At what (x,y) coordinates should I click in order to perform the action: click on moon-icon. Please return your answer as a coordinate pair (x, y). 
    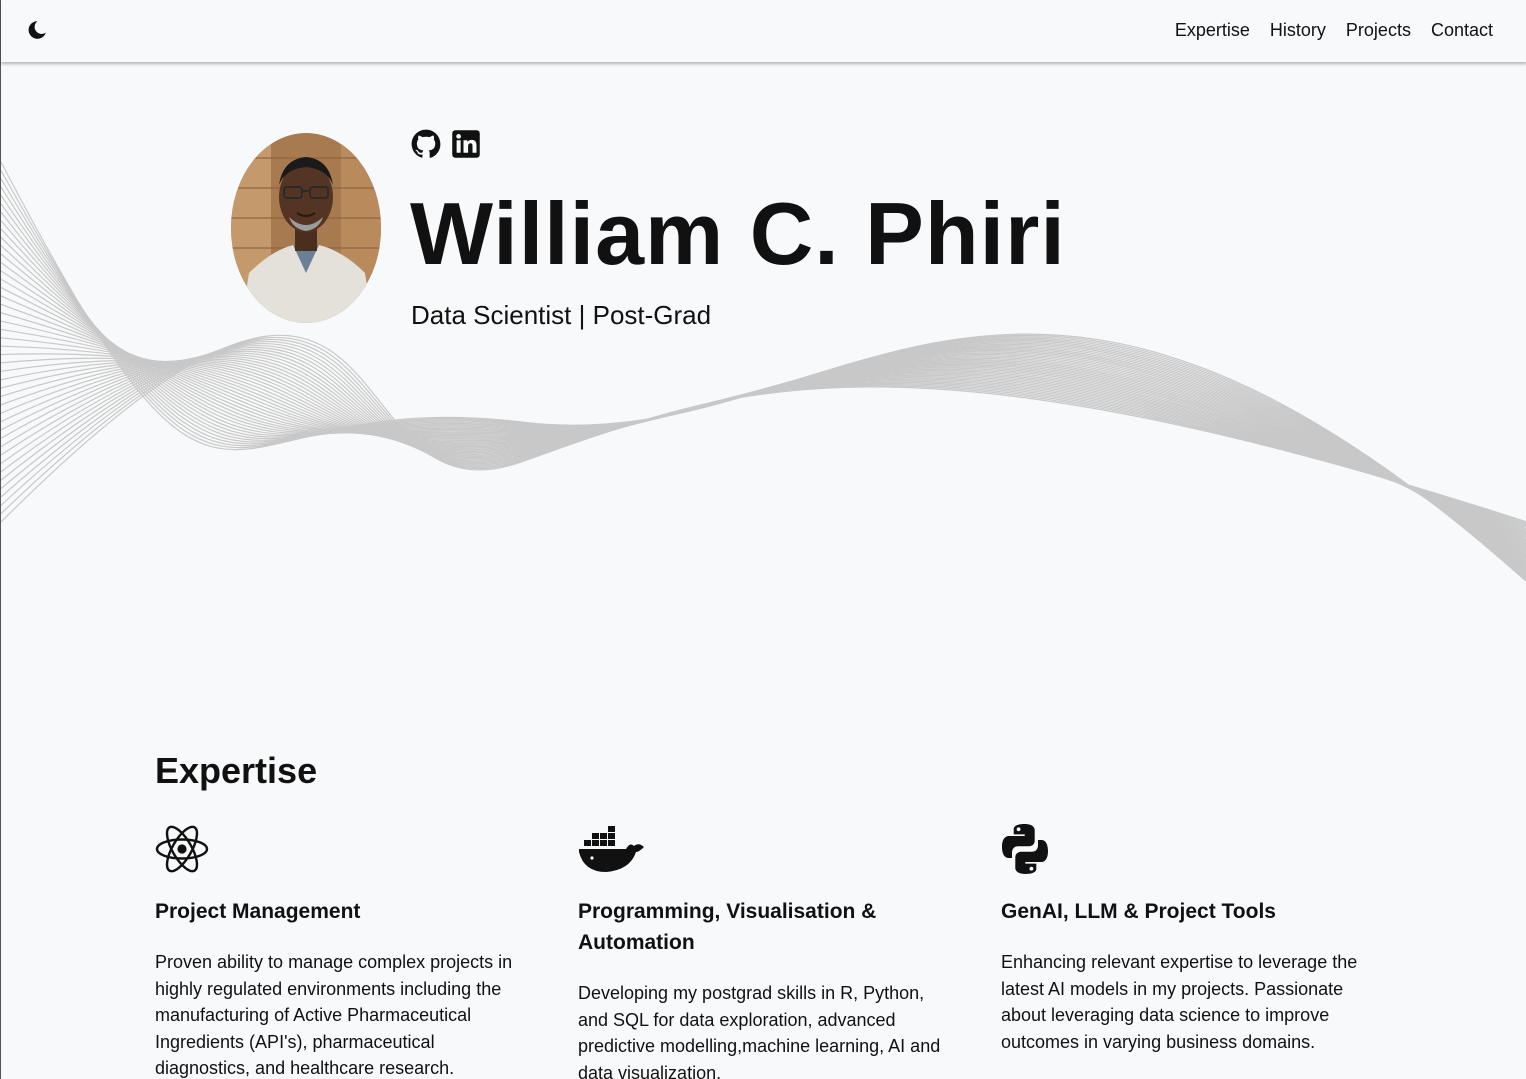
    Looking at the image, I should click on (37, 30).